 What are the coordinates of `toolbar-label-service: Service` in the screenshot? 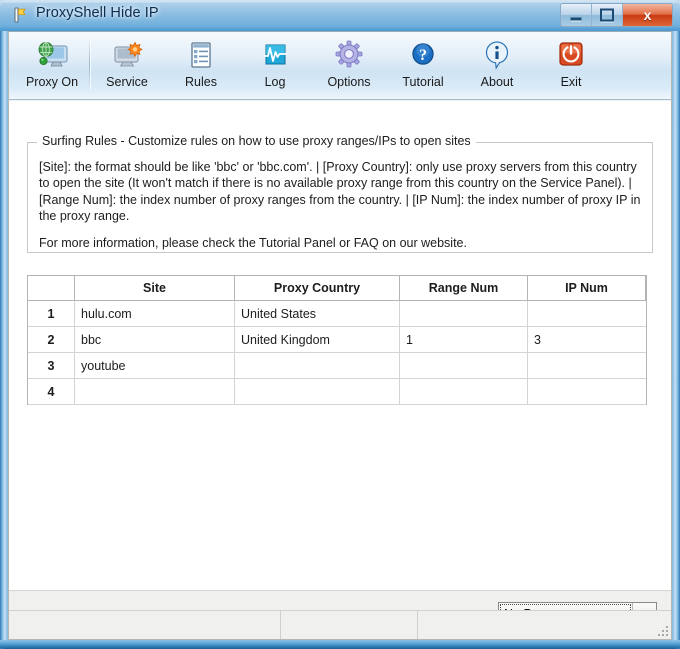 It's located at (127, 82).